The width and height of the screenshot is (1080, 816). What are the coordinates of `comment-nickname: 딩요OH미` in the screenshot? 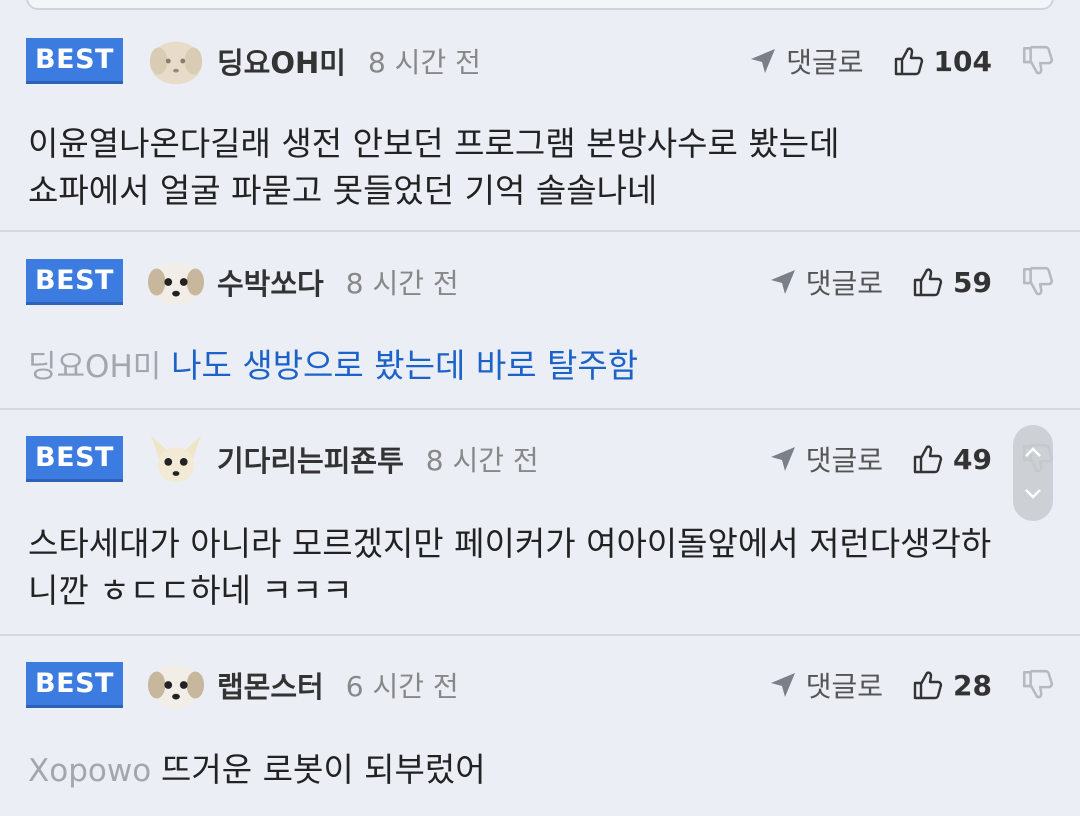 It's located at (281, 61).